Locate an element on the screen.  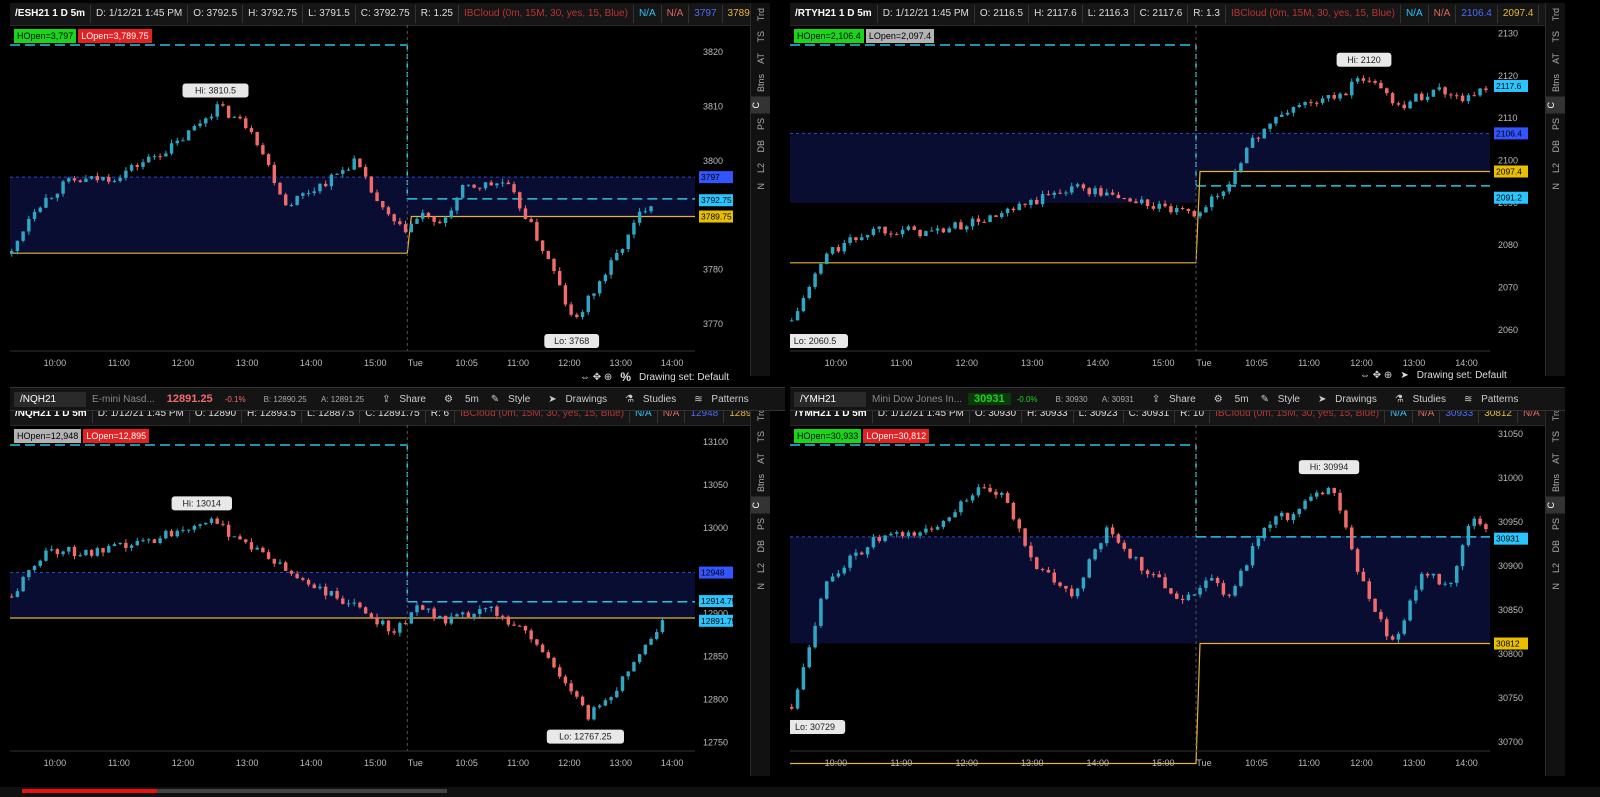
chart-footer-es: ⇔ ✥ ⊕ % Drawing set: Default is located at coordinates (654, 377).